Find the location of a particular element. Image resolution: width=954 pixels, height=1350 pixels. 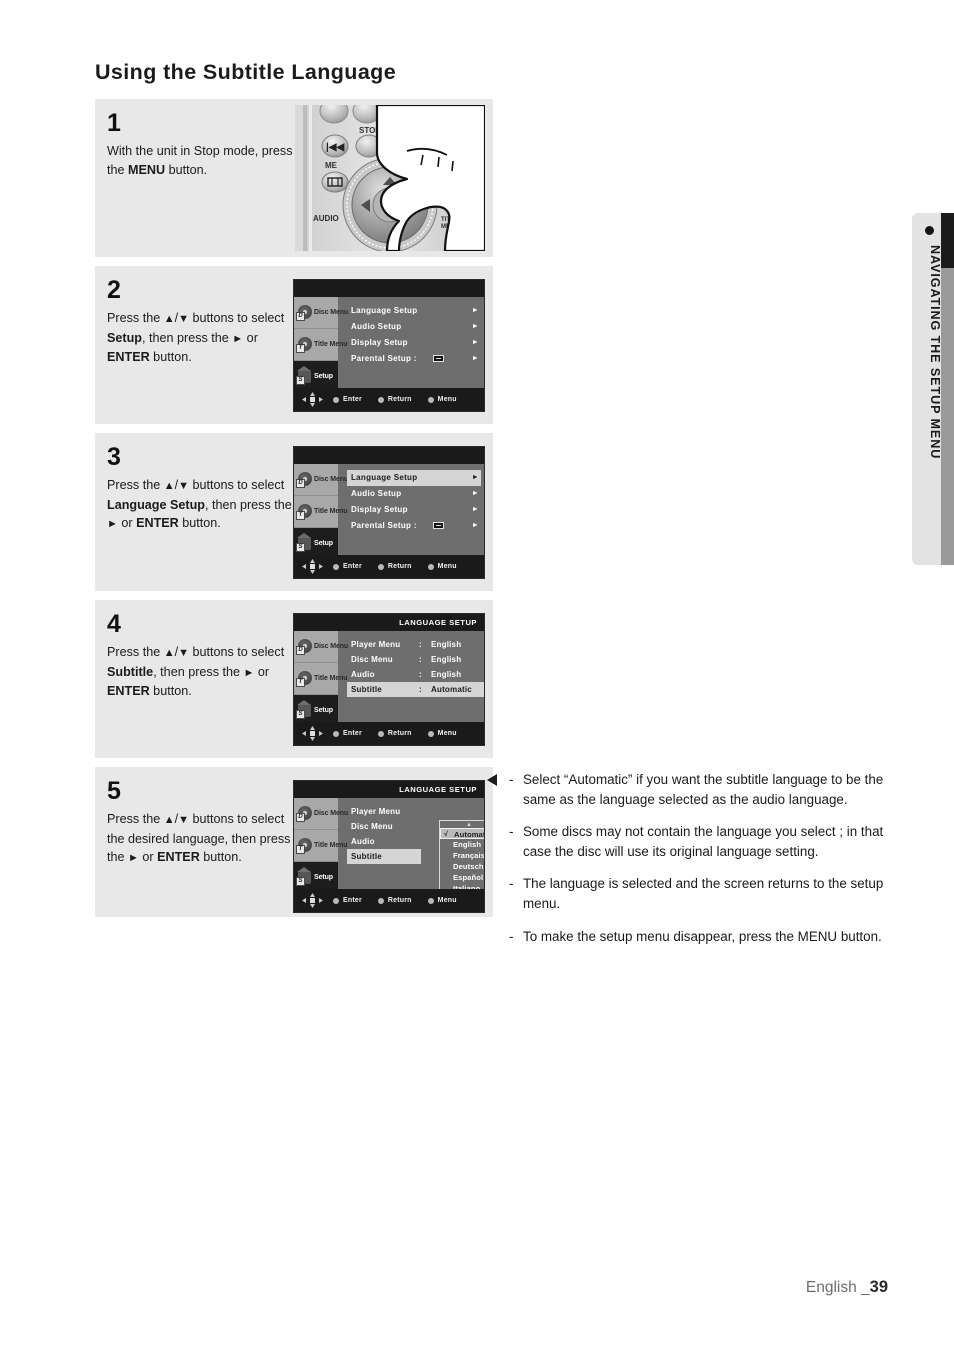

section-side-tab-label: NAVIGATING THE SETUP MENU is located at coordinates (935, 352).